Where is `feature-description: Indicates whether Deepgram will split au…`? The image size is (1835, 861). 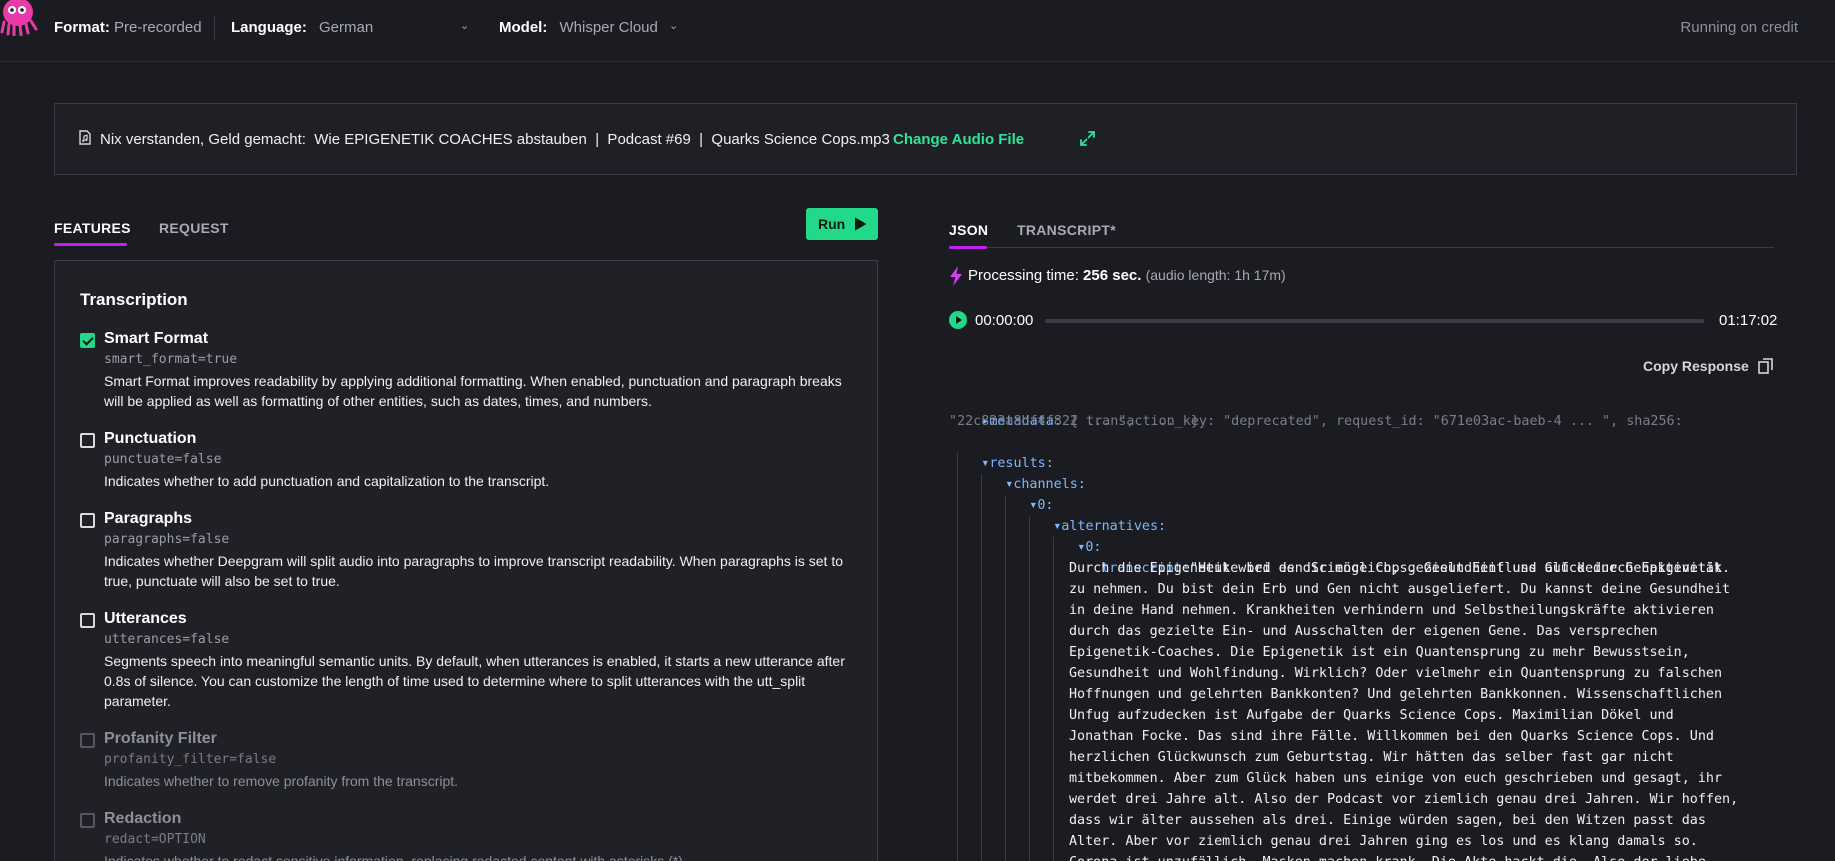 feature-description: Indicates whether Deepgram will split au… is located at coordinates (473, 571).